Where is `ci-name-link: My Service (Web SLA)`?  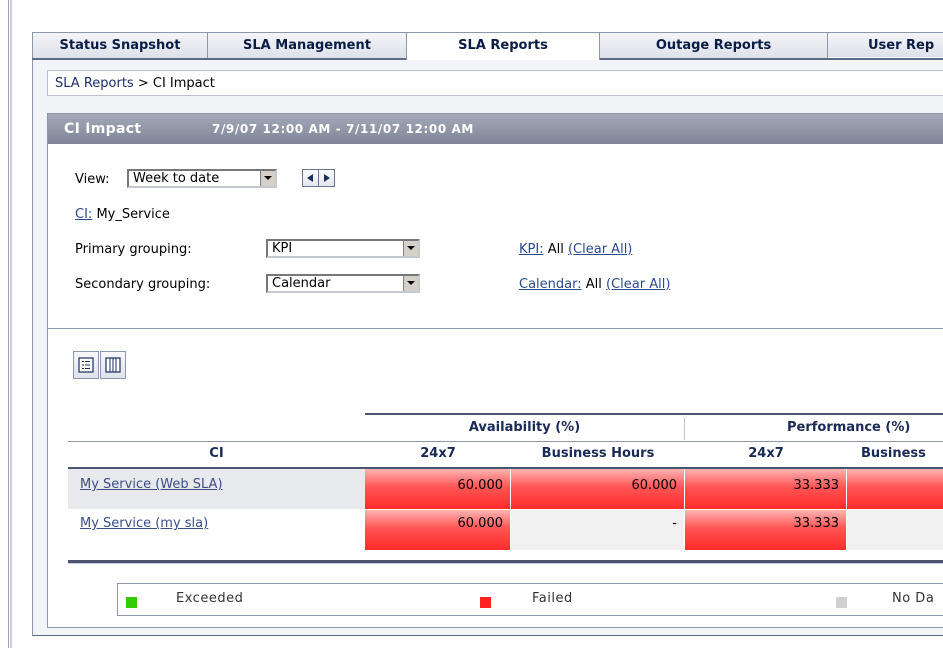 ci-name-link: My Service (Web SLA) is located at coordinates (151, 484).